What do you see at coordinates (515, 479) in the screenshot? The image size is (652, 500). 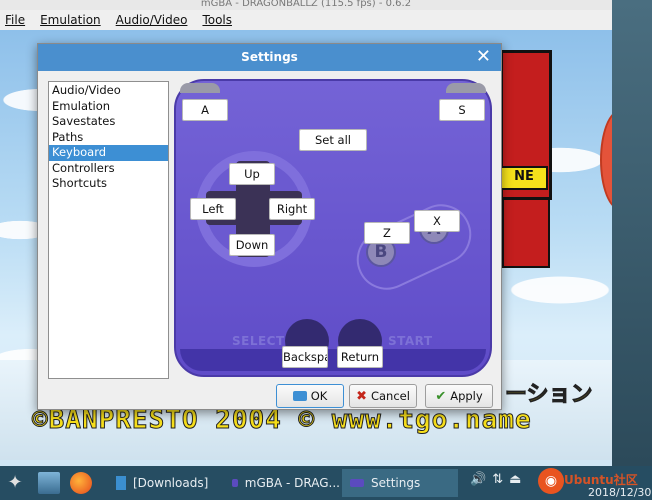 I see `eject-icon: ⏏` at bounding box center [515, 479].